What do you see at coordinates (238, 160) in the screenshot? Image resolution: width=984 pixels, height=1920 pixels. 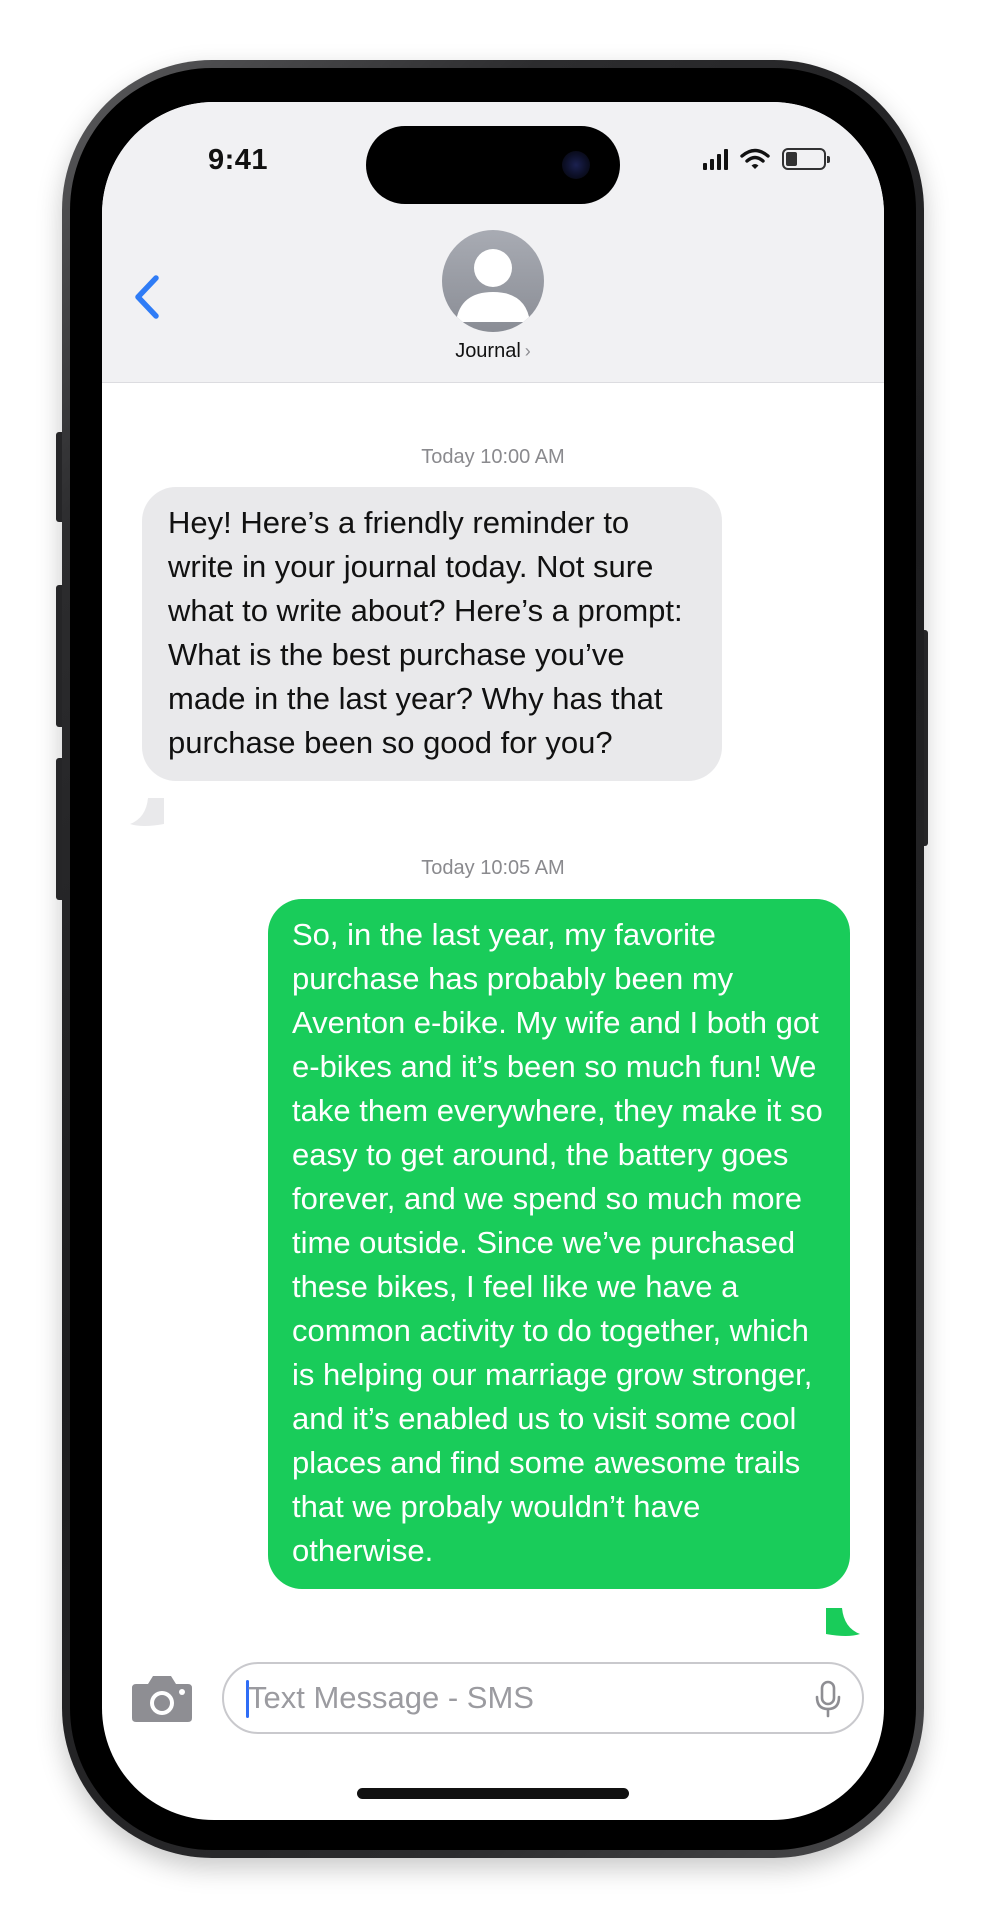 I see `status-time: 9:41` at bounding box center [238, 160].